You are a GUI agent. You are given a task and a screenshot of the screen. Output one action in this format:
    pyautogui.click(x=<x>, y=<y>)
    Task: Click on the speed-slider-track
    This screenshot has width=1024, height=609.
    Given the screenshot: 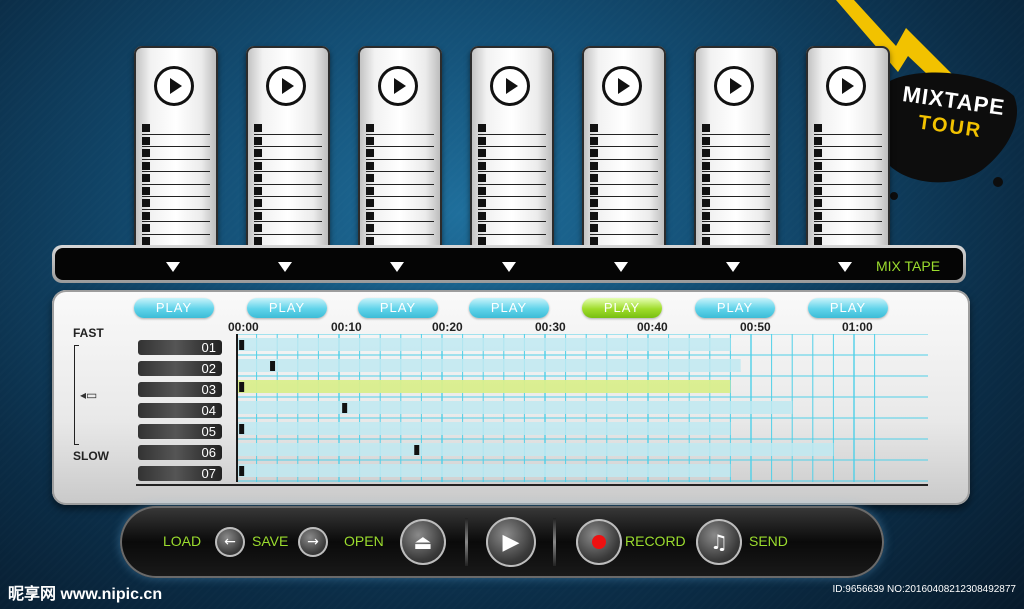 What is the action you would take?
    pyautogui.click(x=76, y=395)
    